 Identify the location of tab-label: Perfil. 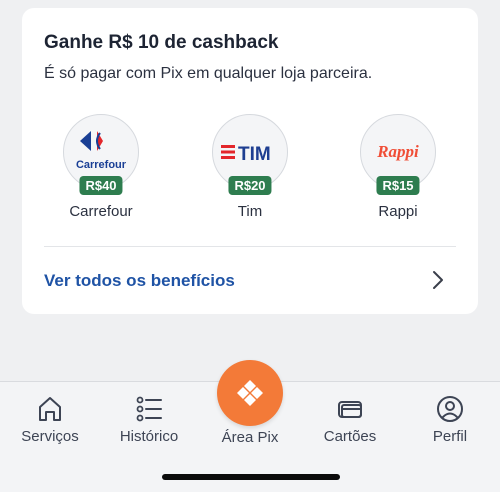
(450, 436).